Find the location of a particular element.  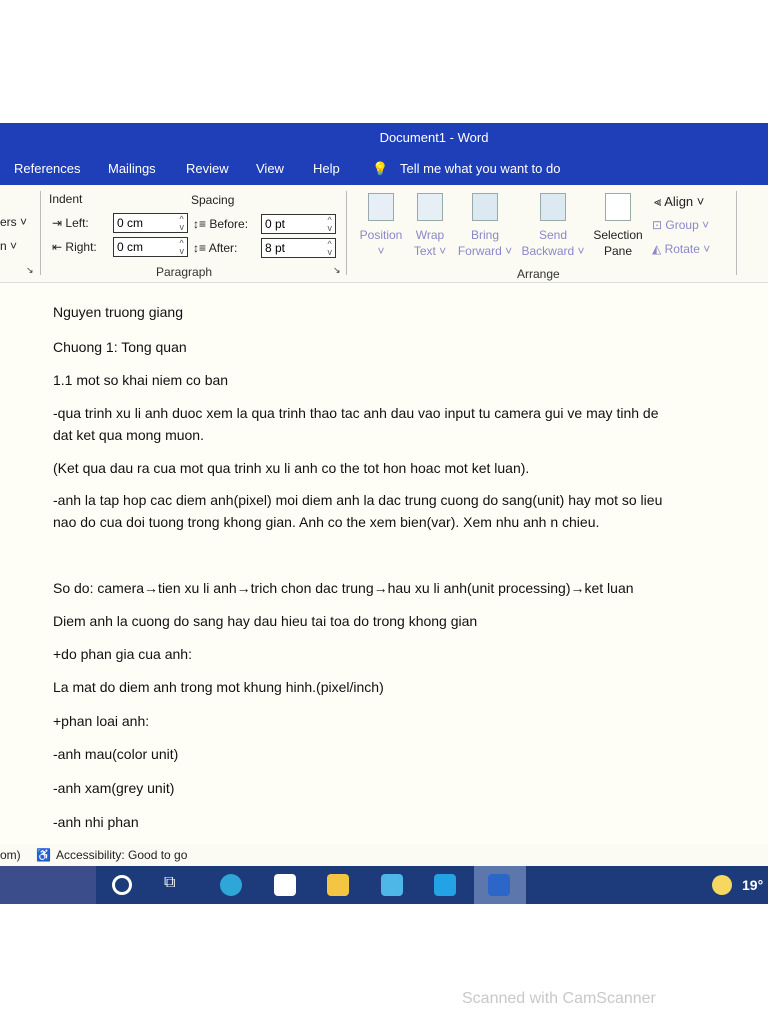

bring-label-2: Forward ˅ is located at coordinates (485, 251).